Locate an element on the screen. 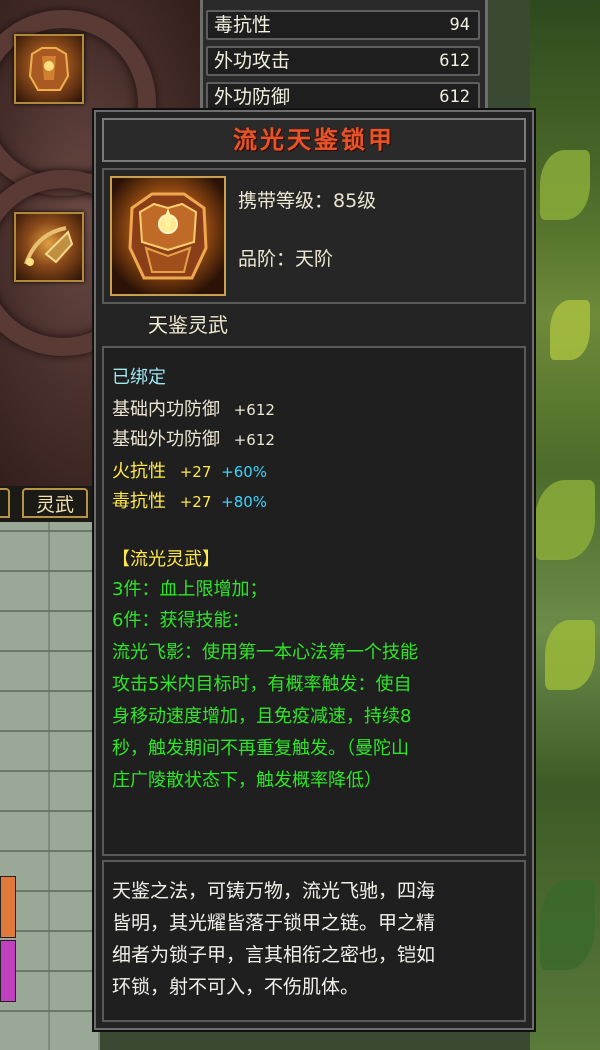 This screenshot has height=1050, width=600. chain-weapon-slot-icon is located at coordinates (49, 247).